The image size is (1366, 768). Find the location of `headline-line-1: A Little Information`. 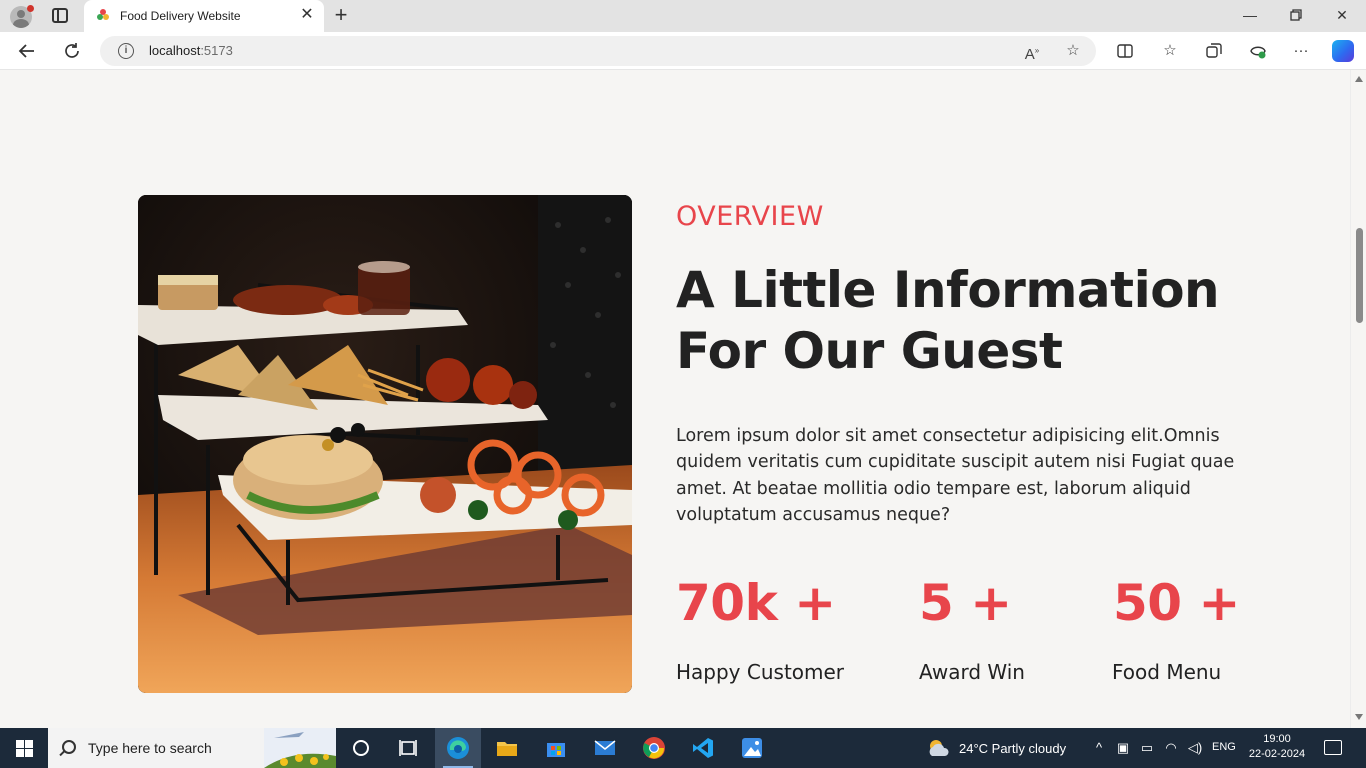

headline-line-1: A Little Information is located at coordinates (948, 290).